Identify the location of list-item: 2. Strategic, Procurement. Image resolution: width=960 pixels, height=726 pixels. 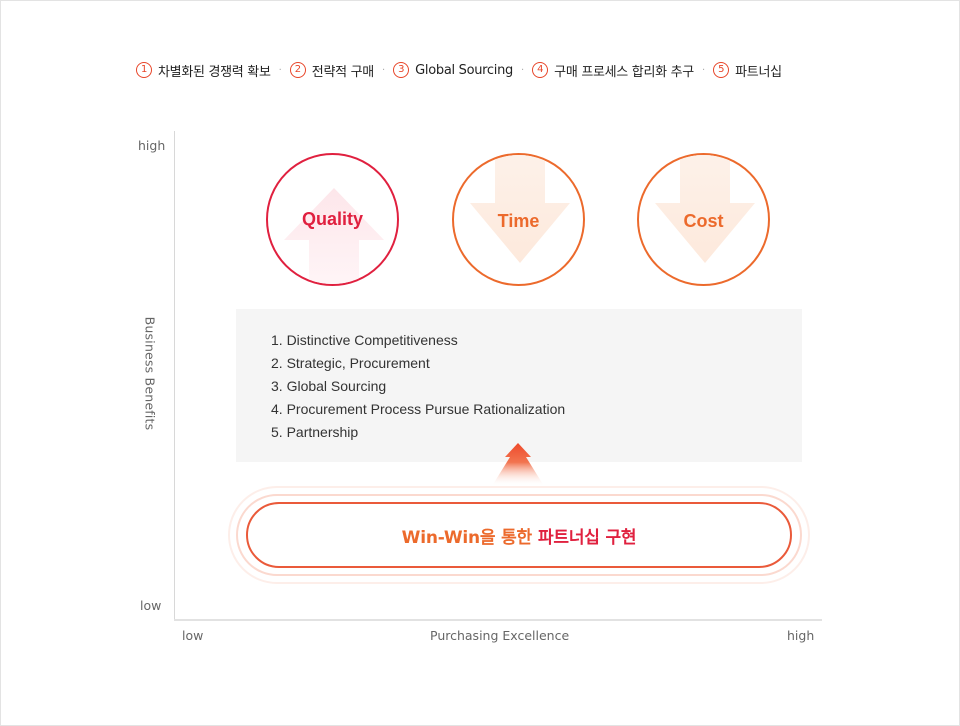
(350, 363).